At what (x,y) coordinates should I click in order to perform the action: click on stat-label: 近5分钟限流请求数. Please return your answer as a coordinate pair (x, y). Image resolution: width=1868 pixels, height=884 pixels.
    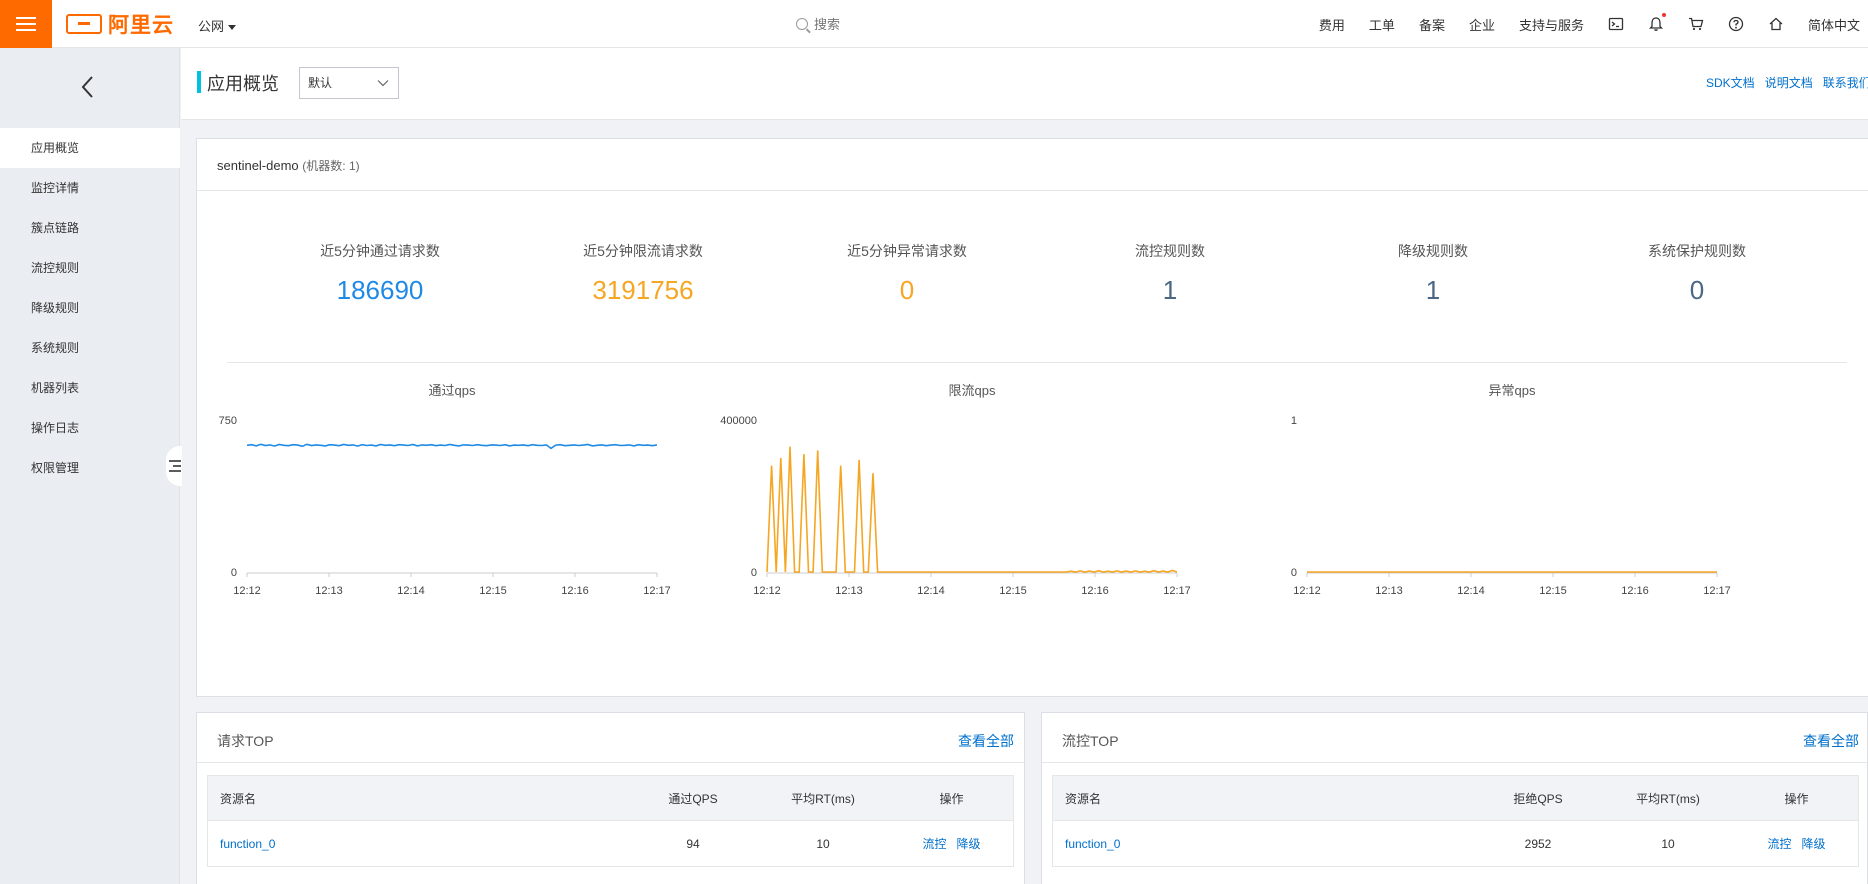
    Looking at the image, I should click on (643, 251).